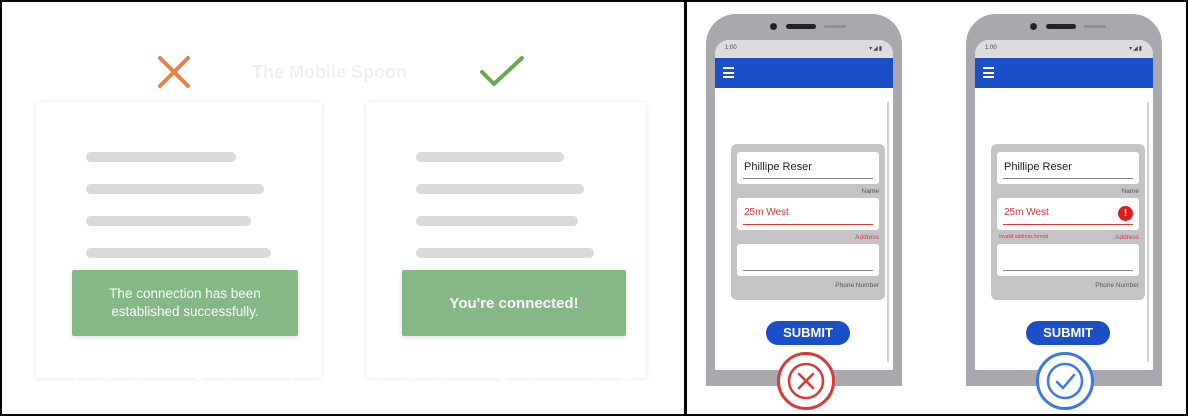 The height and width of the screenshot is (416, 1188). Describe the element at coordinates (174, 72) in the screenshot. I see `cross-mark-icon` at that location.